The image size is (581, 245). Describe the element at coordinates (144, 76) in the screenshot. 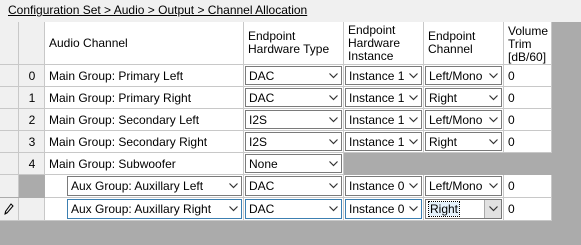

I see `audio-channel-cell: Main Group: Primary Left` at that location.